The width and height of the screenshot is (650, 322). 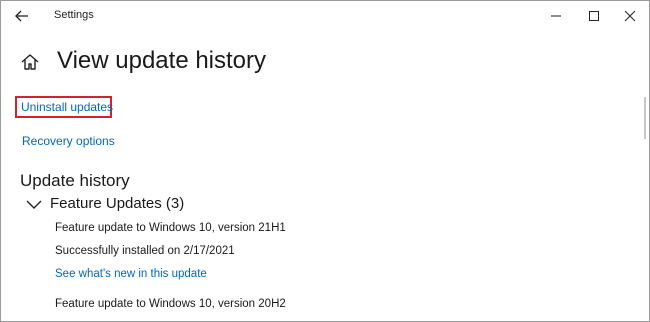 I want to click on recovery-options-link: Recovery options, so click(x=68, y=141).